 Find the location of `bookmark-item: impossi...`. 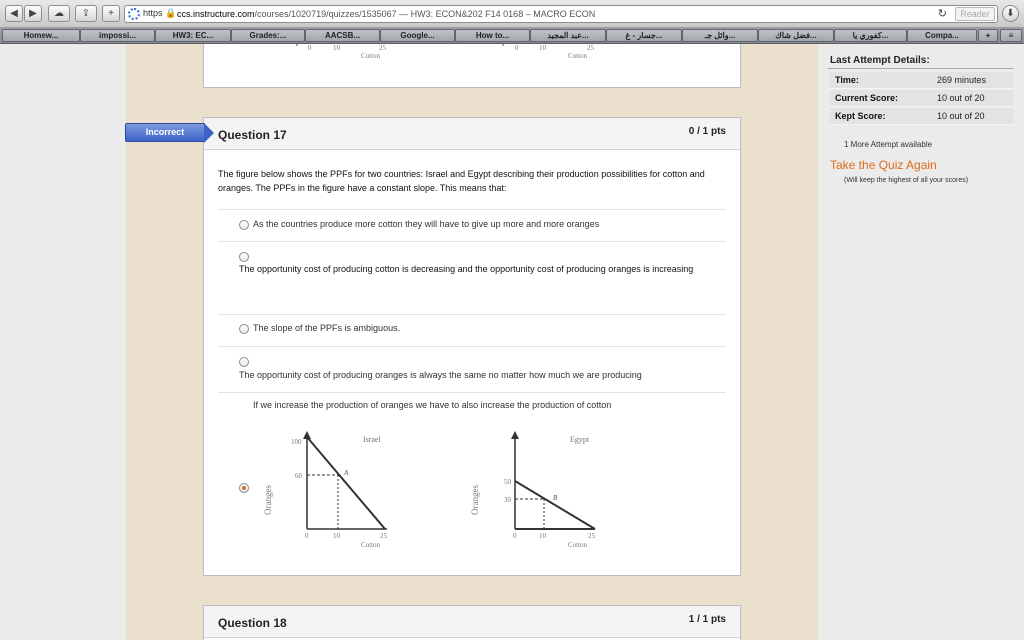

bookmark-item: impossi... is located at coordinates (117, 35).